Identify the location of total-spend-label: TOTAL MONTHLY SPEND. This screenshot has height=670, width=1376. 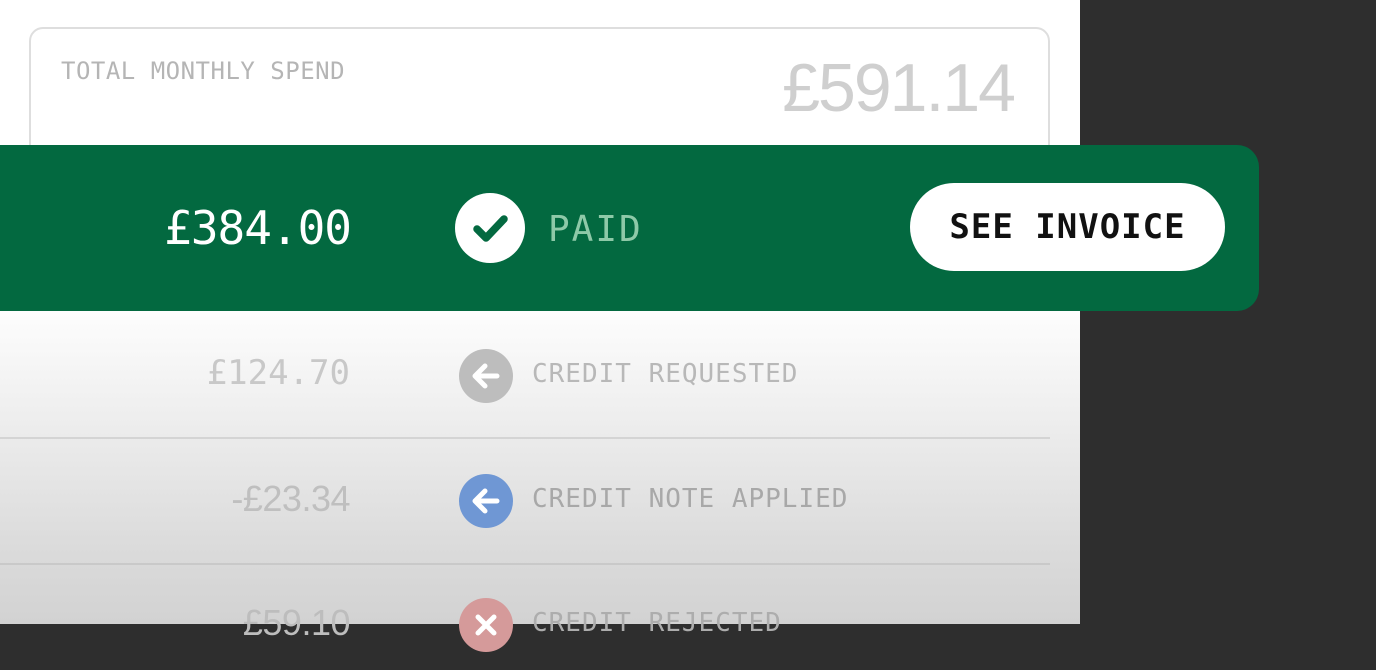
(203, 71).